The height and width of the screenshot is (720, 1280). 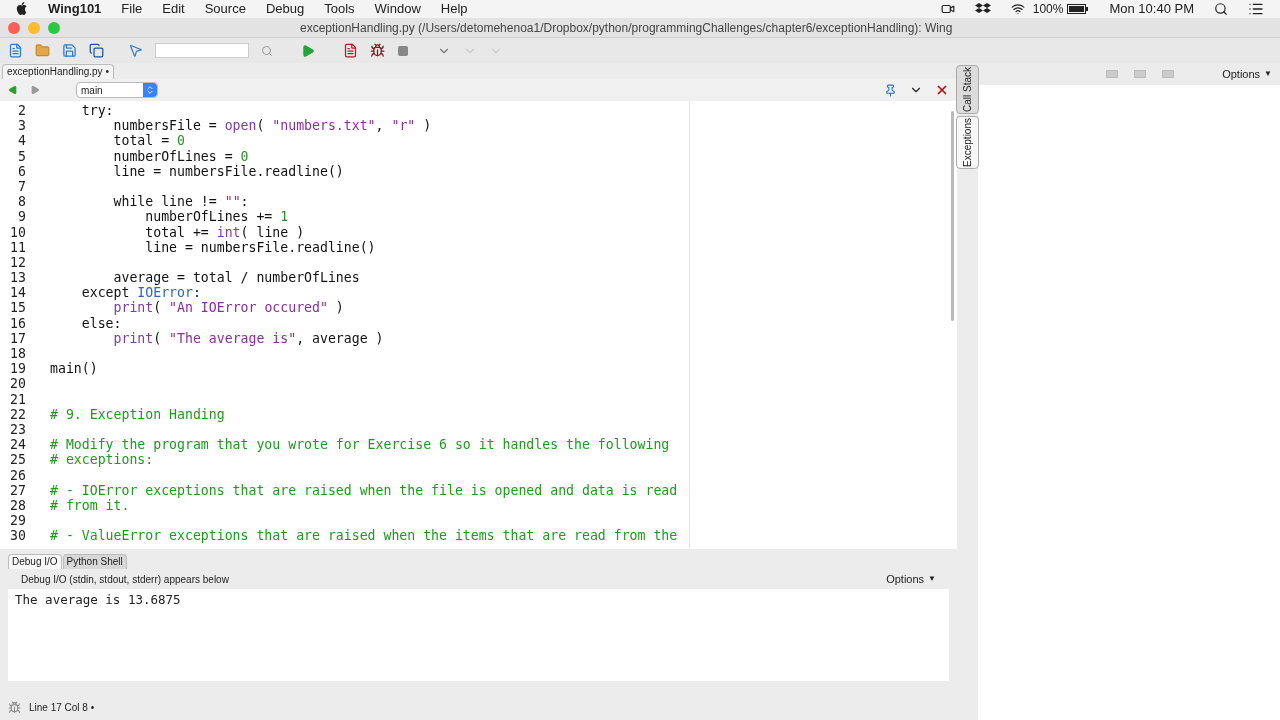 What do you see at coordinates (377, 50) in the screenshot?
I see `debug-icon` at bounding box center [377, 50].